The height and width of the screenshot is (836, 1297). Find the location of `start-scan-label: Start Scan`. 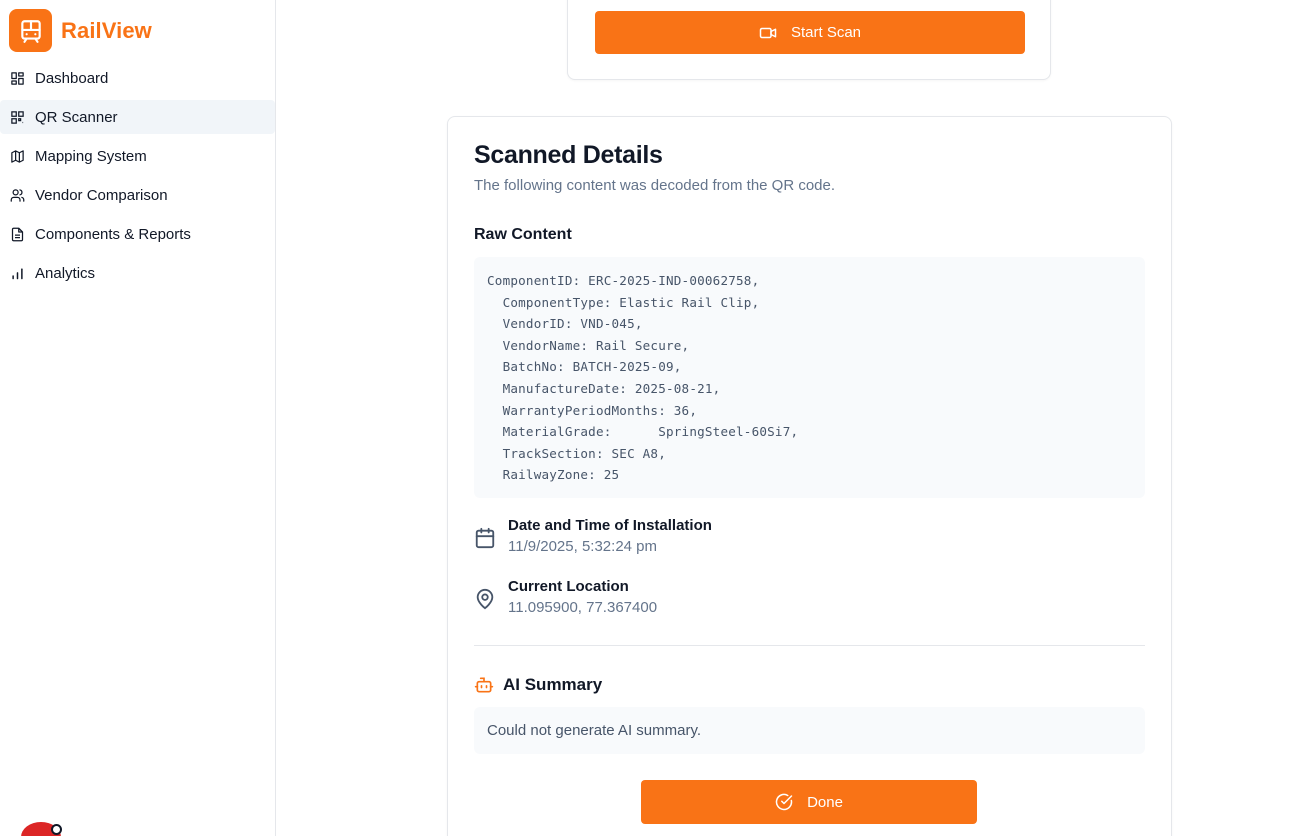

start-scan-label: Start Scan is located at coordinates (826, 32).